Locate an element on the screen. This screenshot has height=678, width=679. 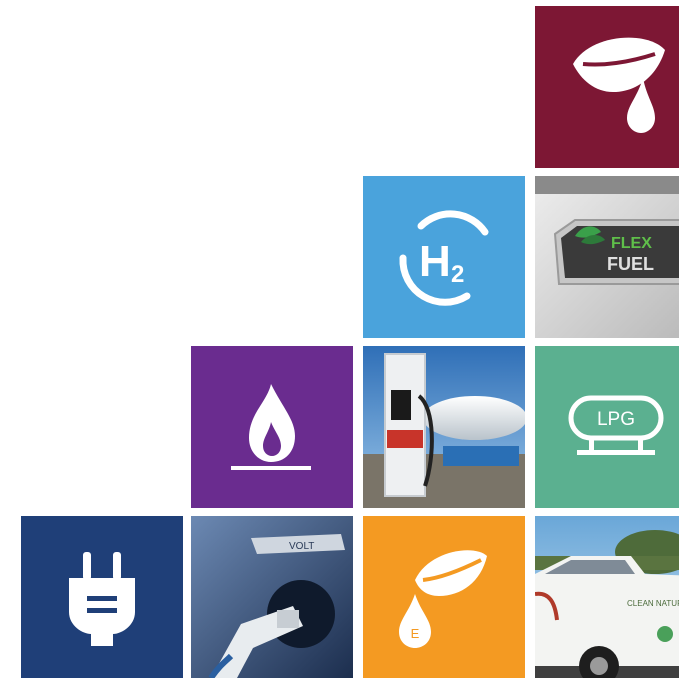
truck-decal-text: CLEAN NATURAL G is located at coordinates (653, 603).